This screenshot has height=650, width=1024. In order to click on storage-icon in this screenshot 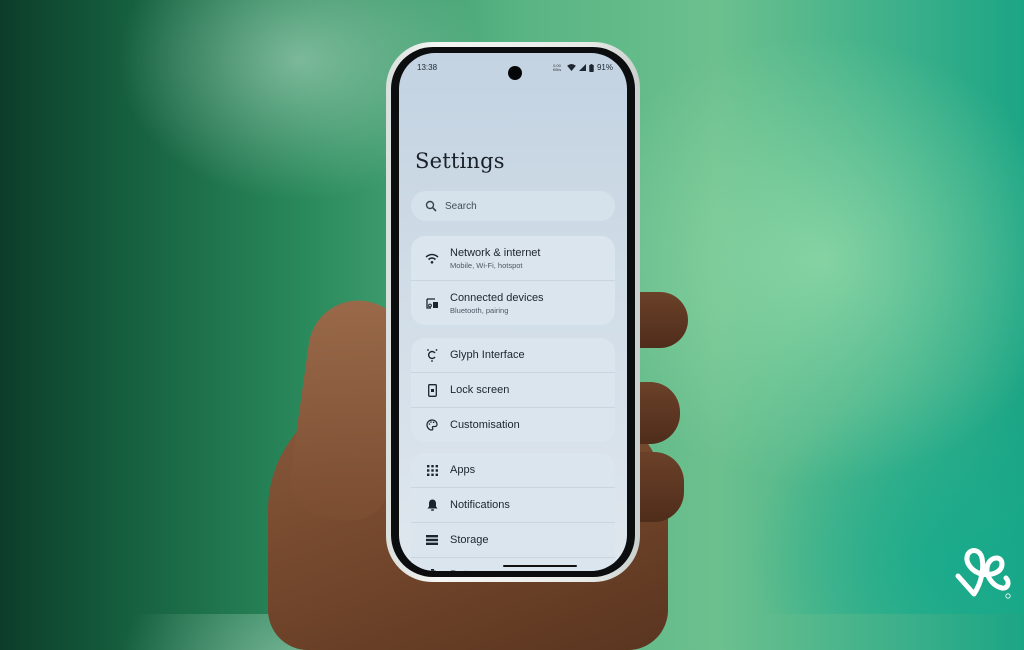, I will do `click(432, 540)`.